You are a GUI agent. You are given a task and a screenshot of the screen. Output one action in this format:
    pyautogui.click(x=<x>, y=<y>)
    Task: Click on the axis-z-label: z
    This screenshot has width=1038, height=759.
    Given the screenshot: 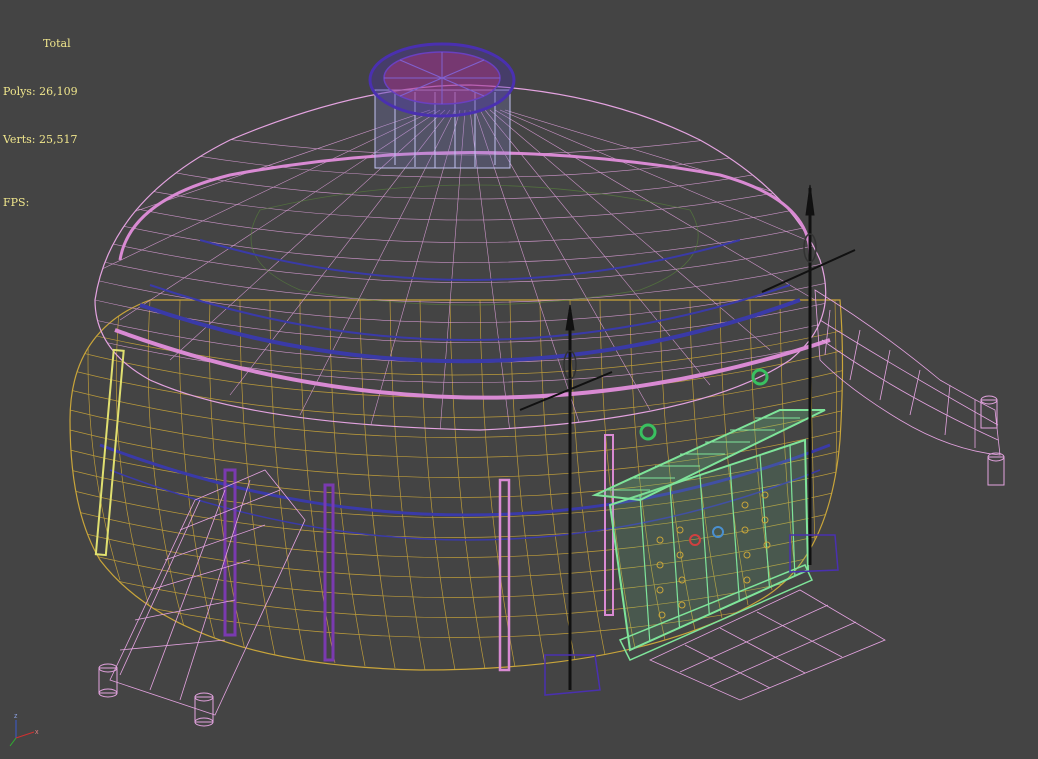 What is the action you would take?
    pyautogui.click(x=16, y=716)
    